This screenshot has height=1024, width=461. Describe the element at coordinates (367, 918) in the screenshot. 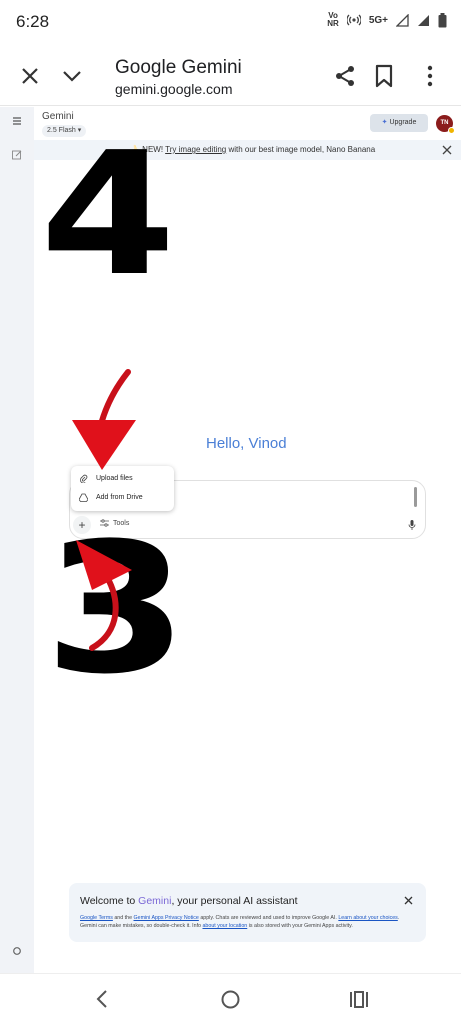

I see `learn-choices-link: Learn about your choices` at that location.